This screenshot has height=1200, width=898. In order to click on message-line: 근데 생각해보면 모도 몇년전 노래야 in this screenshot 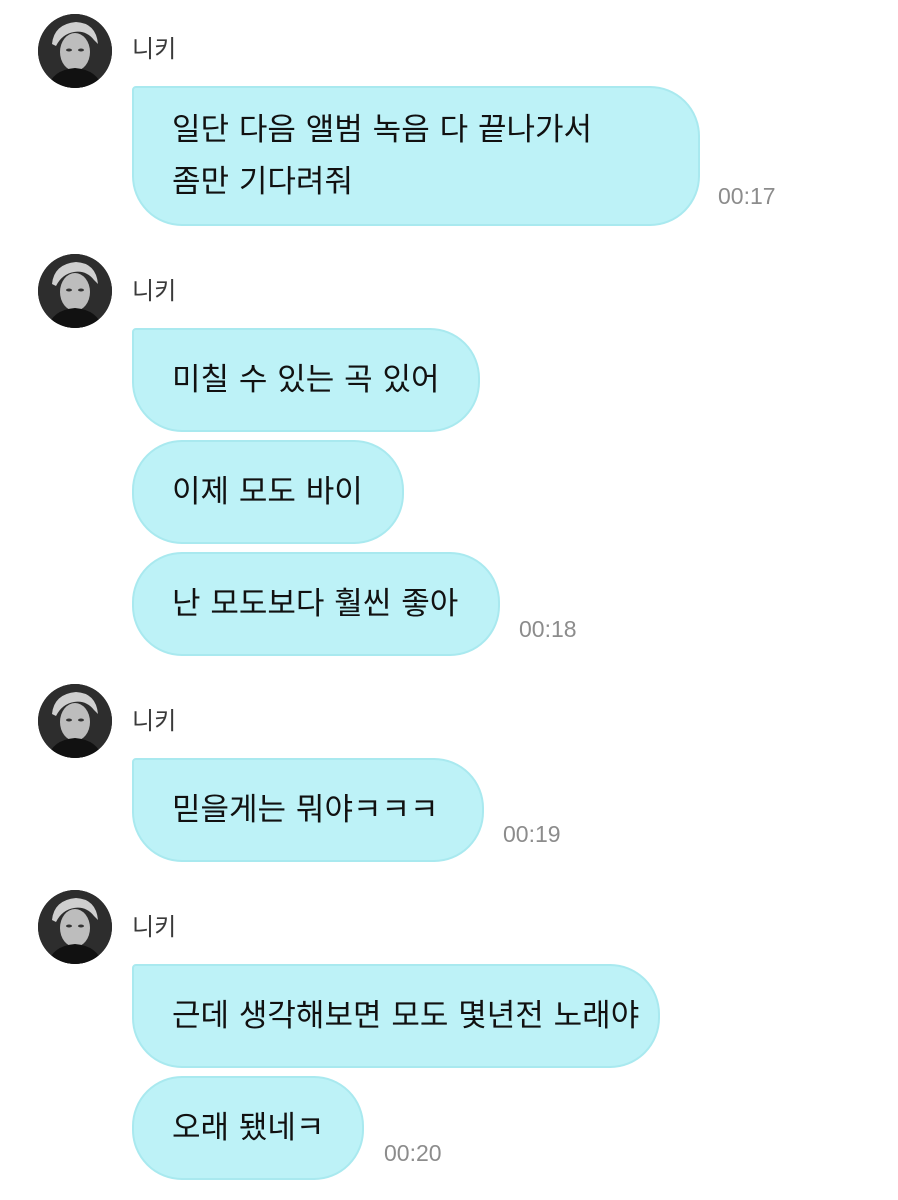, I will do `click(406, 1016)`.